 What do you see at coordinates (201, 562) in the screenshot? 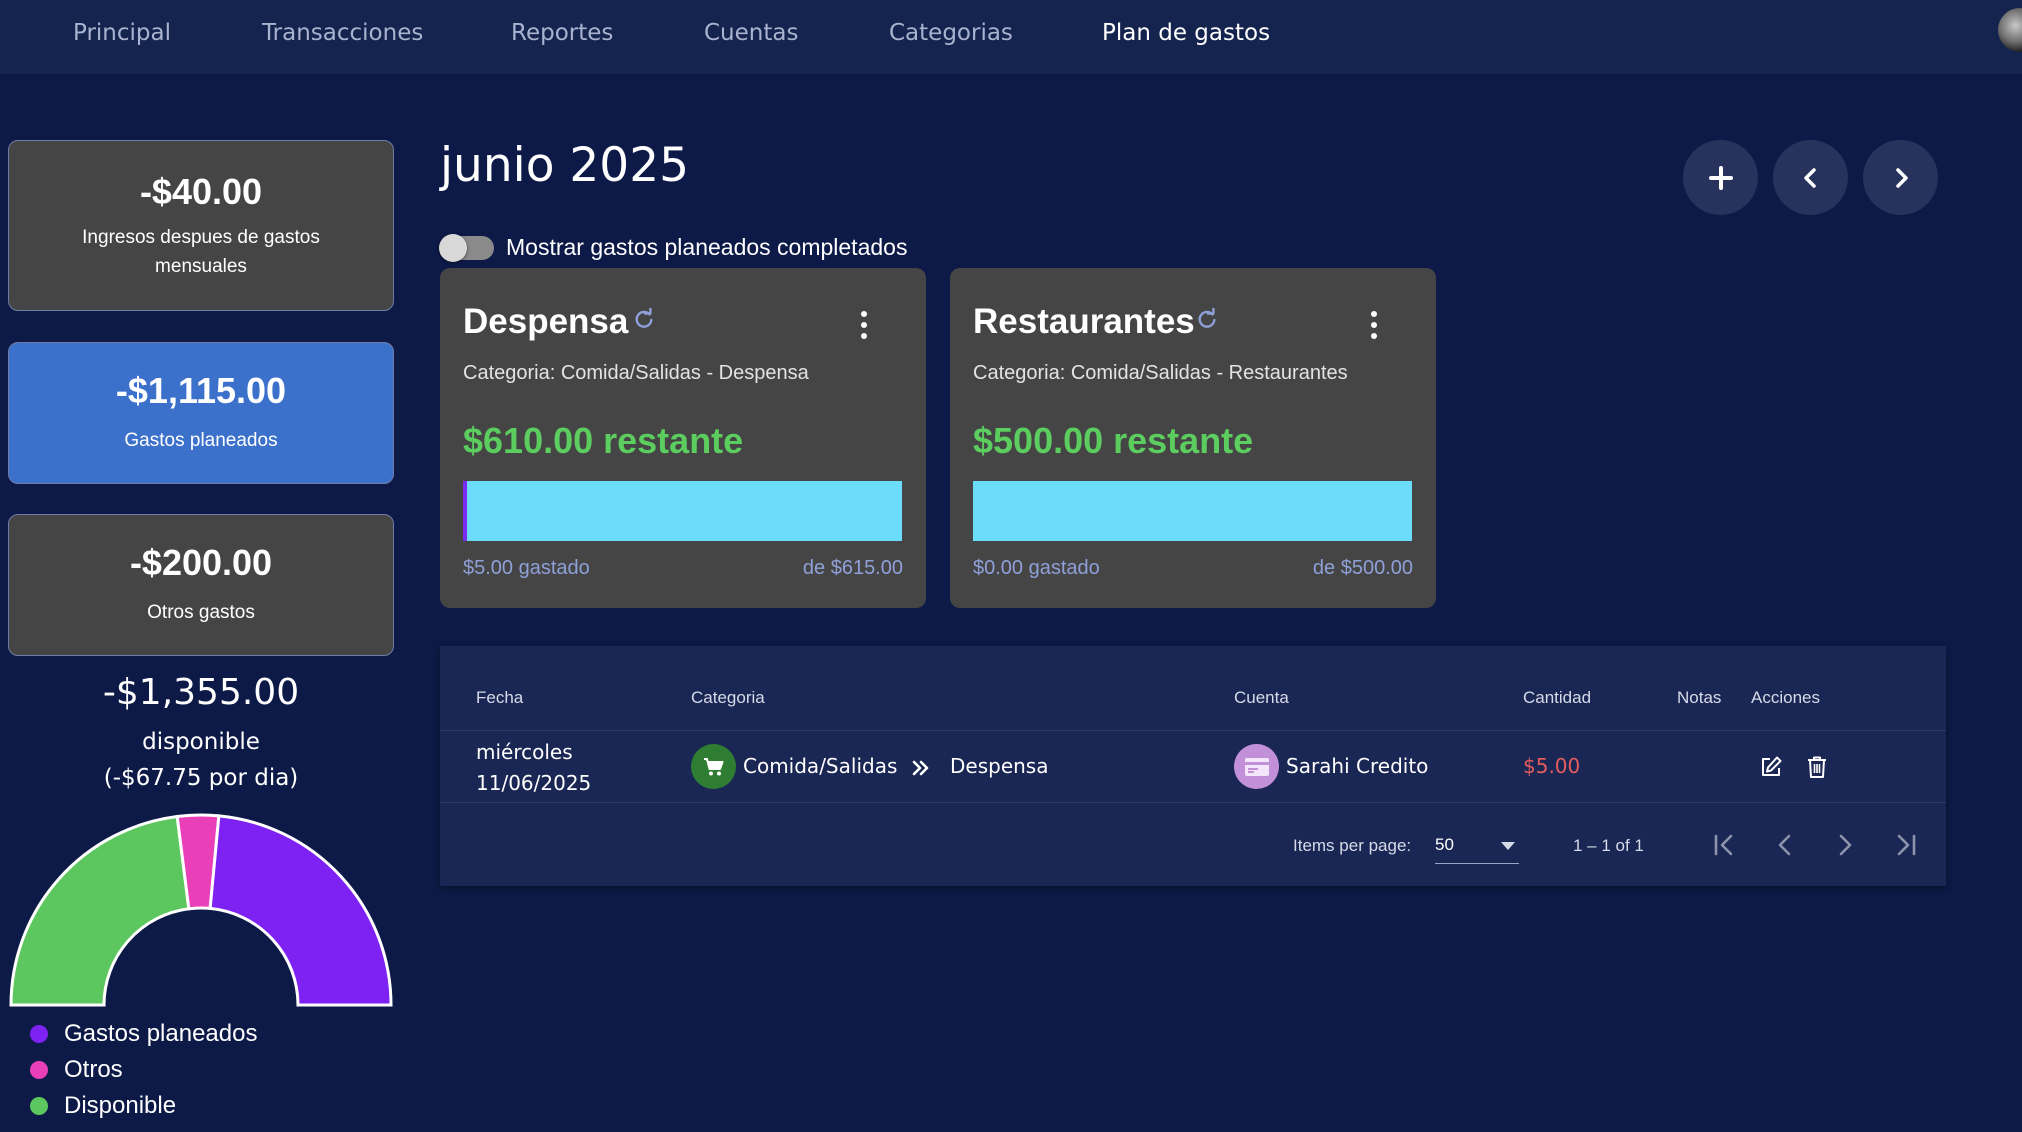
I see `other-expenses-value: -$200.00` at bounding box center [201, 562].